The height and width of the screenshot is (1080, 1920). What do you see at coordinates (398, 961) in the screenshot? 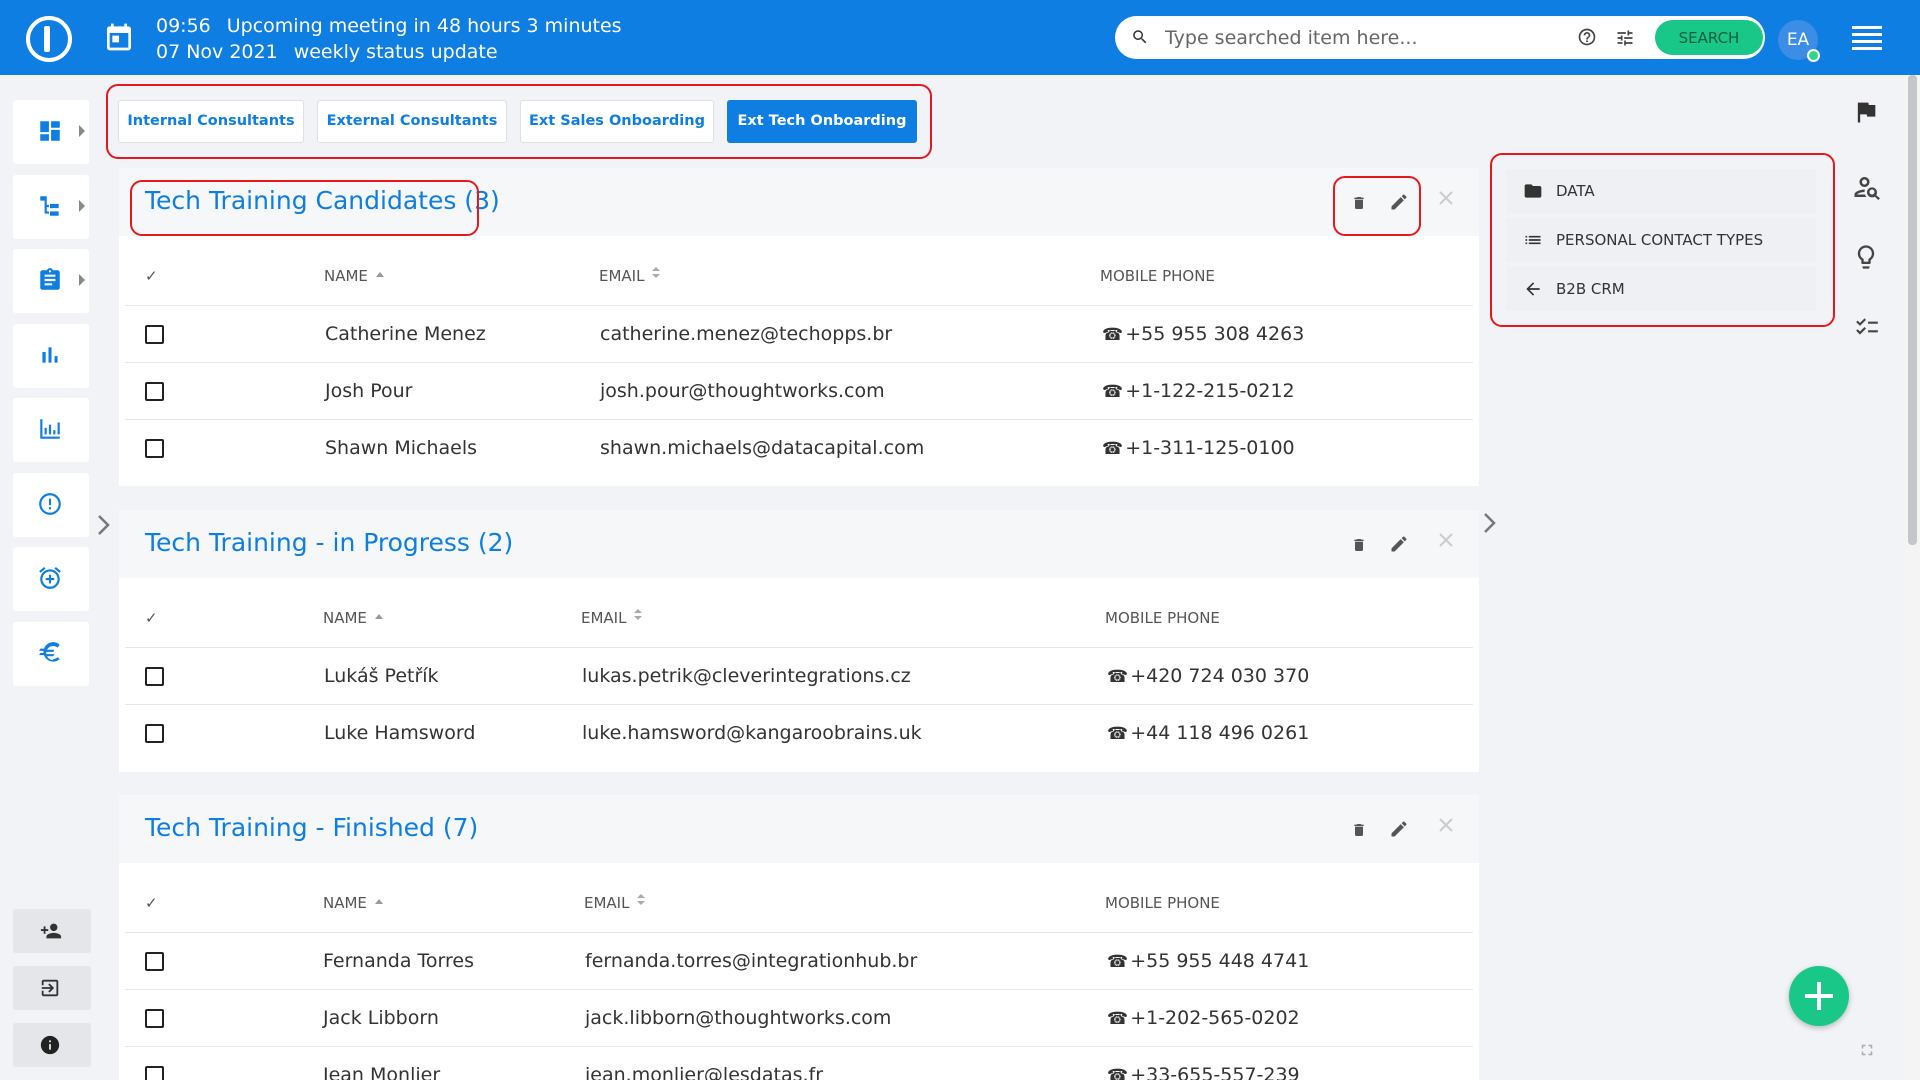
I see `contact-name: Fernanda Torres` at bounding box center [398, 961].